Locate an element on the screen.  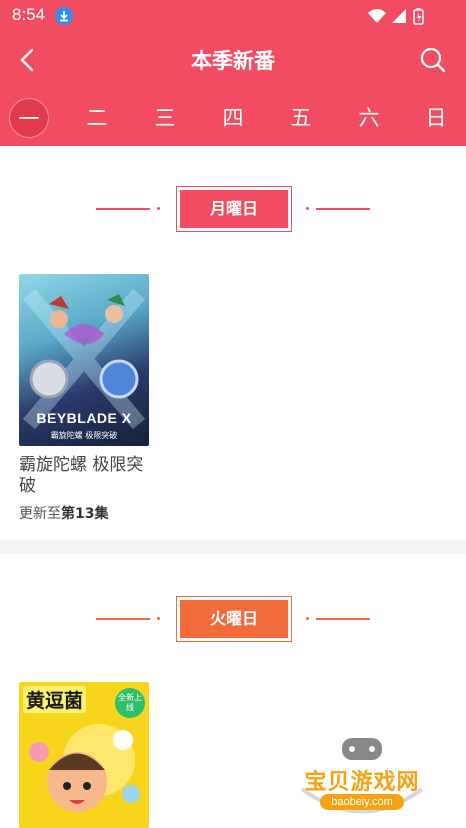
tab-wednesday: 三 is located at coordinates (165, 118).